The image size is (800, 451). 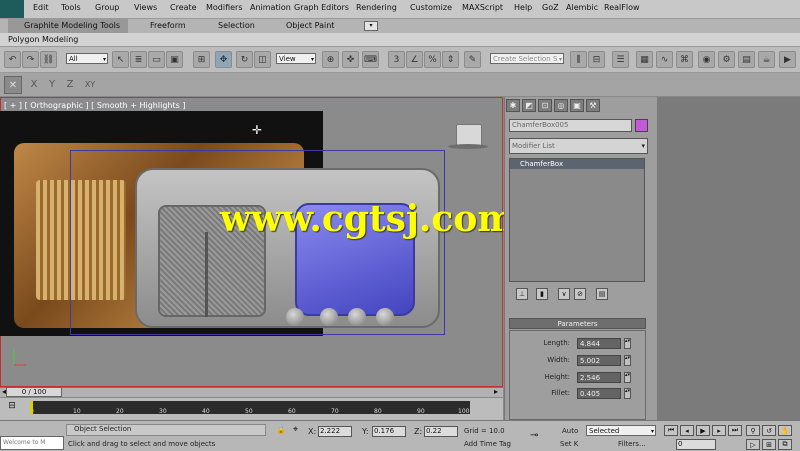 I want to click on selection-filter-dropdown: All ▾, so click(x=87, y=58).